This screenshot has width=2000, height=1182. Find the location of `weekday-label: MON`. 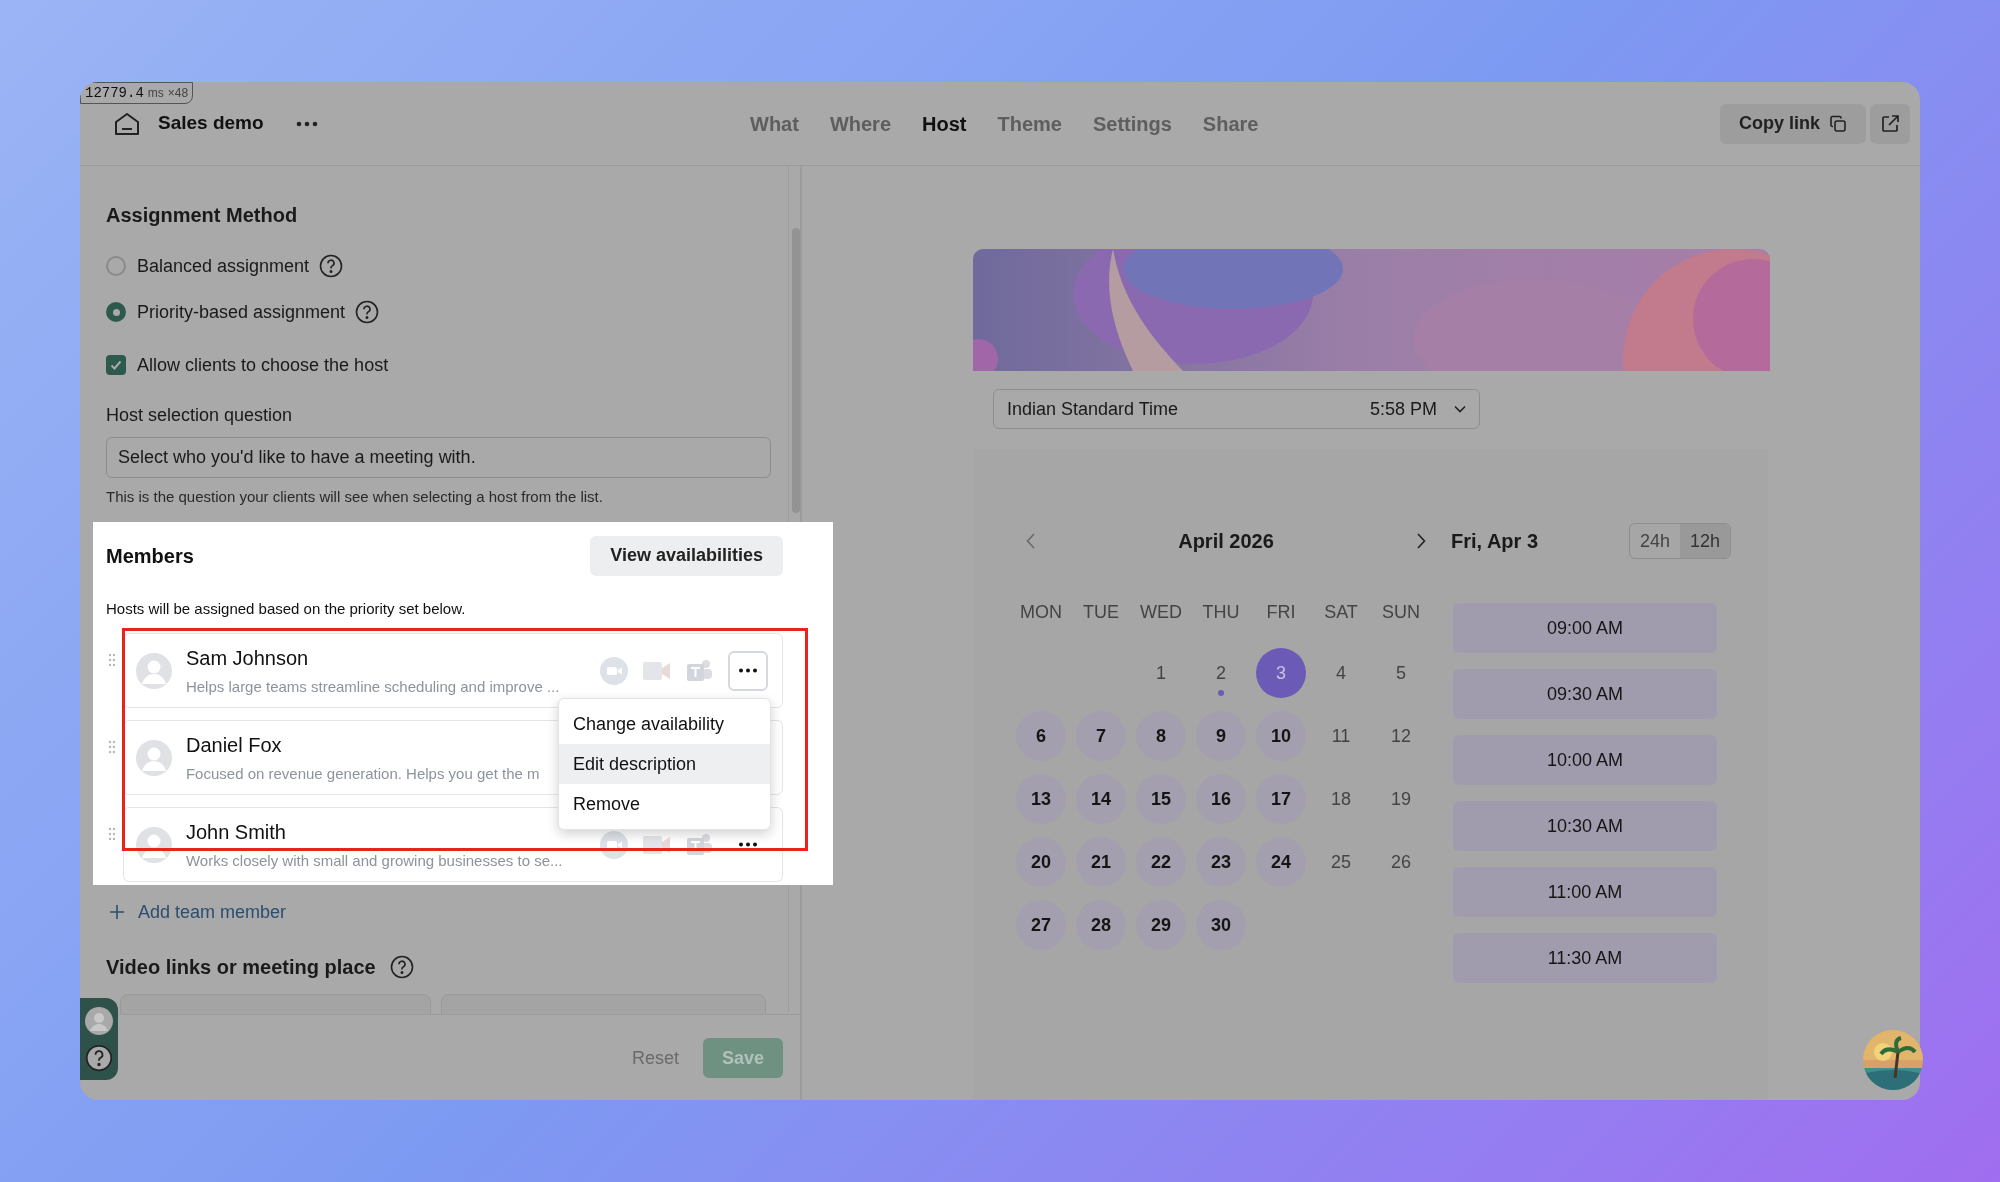

weekday-label: MON is located at coordinates (1041, 612).